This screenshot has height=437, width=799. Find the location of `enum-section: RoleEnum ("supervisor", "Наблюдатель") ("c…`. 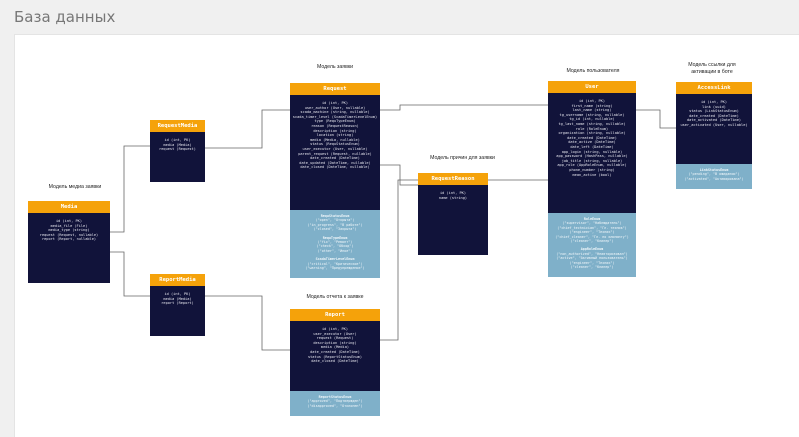

enum-section: RoleEnum ("supervisor", "Наблюдатель") ("c… is located at coordinates (592, 245).